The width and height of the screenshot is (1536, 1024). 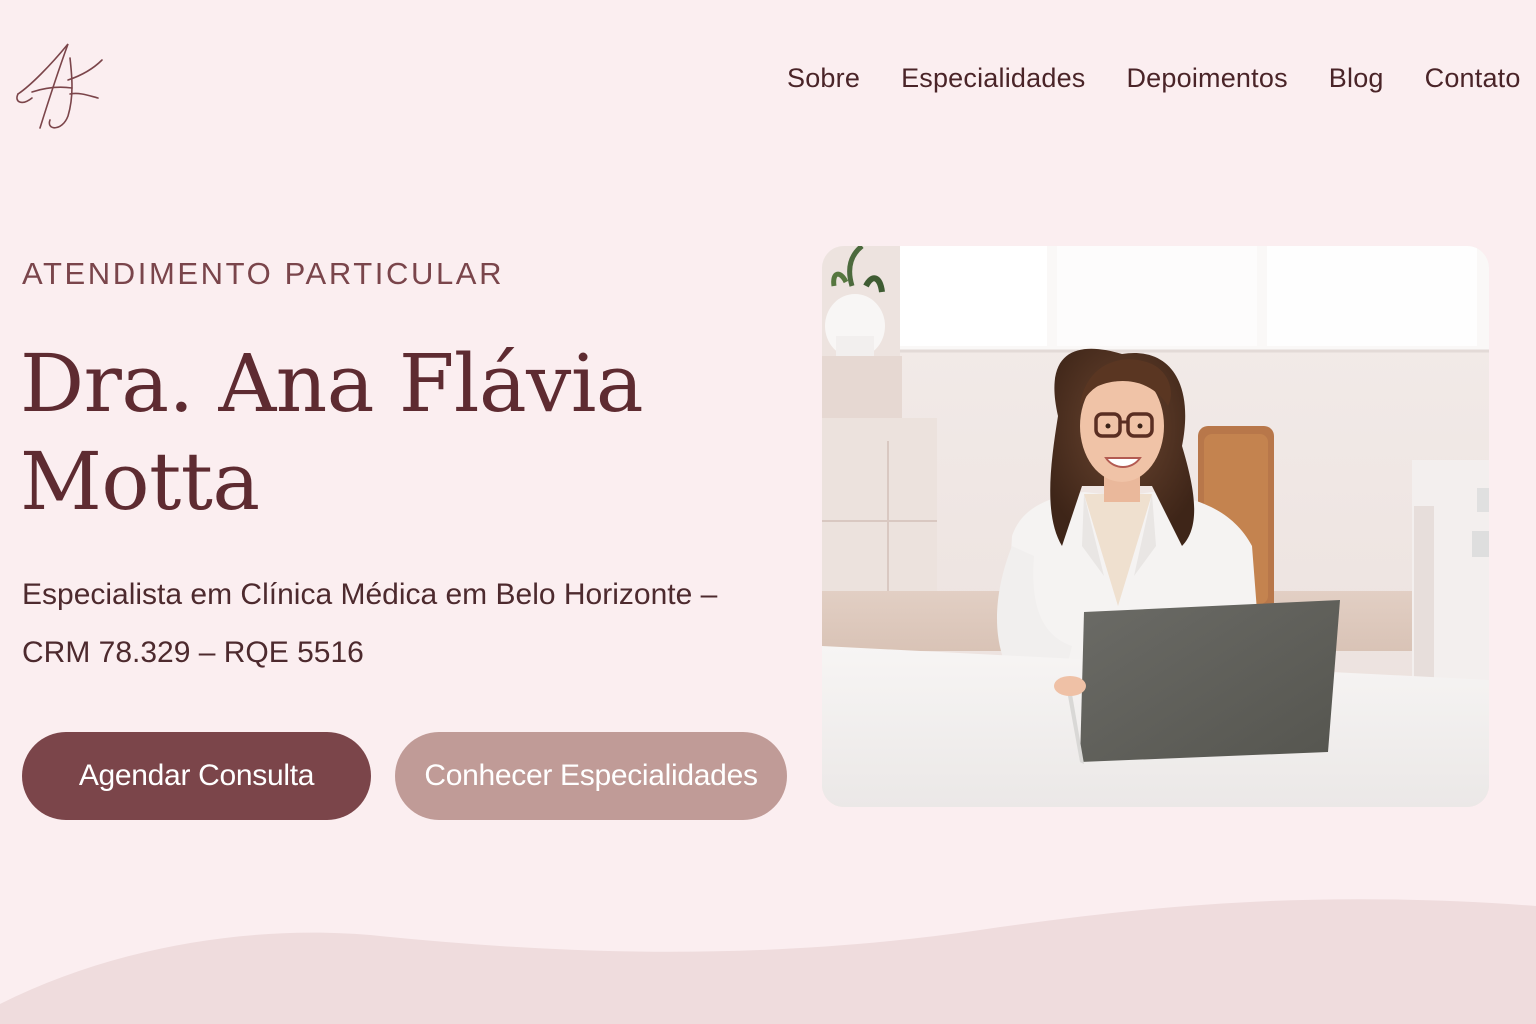 I want to click on nav-link-blog: Blog, so click(x=1356, y=78).